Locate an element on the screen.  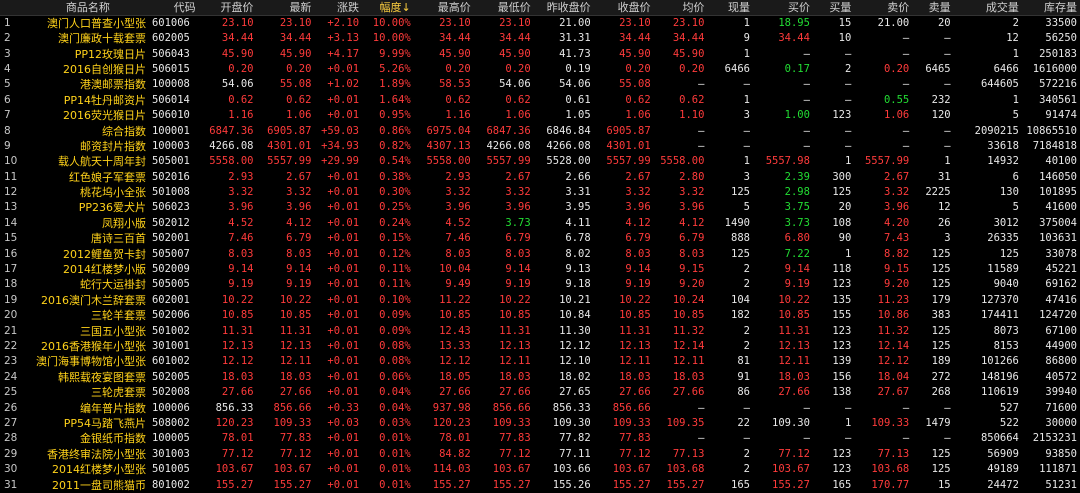
column-header: 现量 is located at coordinates (730, 8).